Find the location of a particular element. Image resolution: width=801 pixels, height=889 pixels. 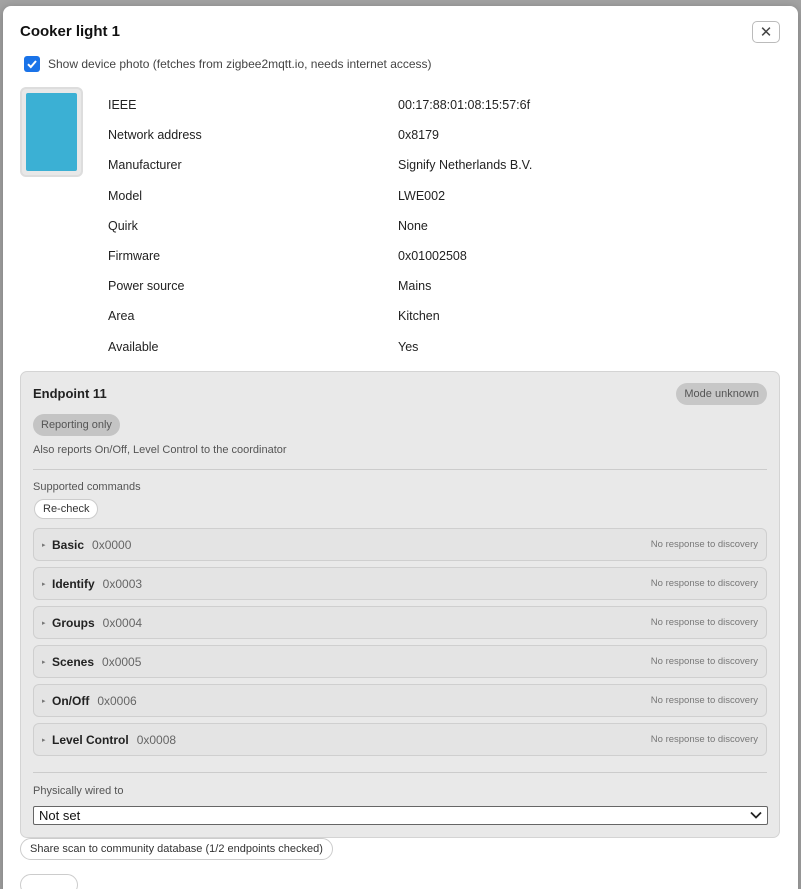

partial-button is located at coordinates (49, 881).